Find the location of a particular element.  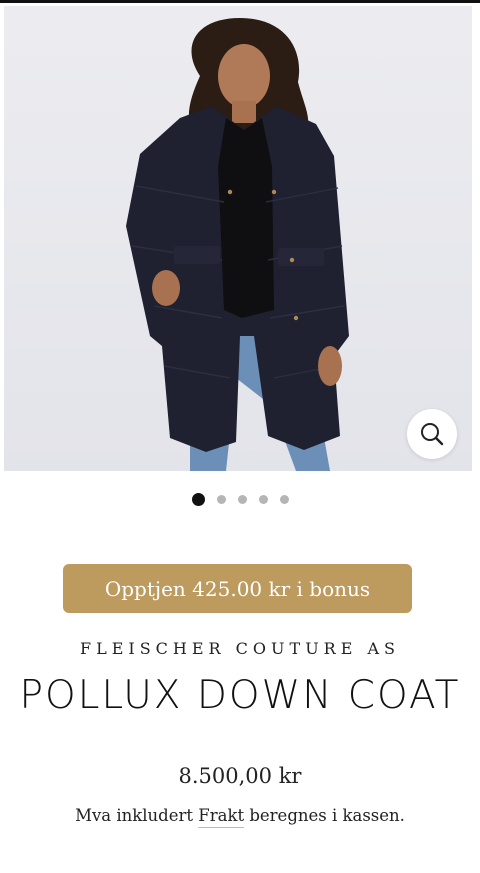

product-price: 8.500,00 kr is located at coordinates (240, 776).